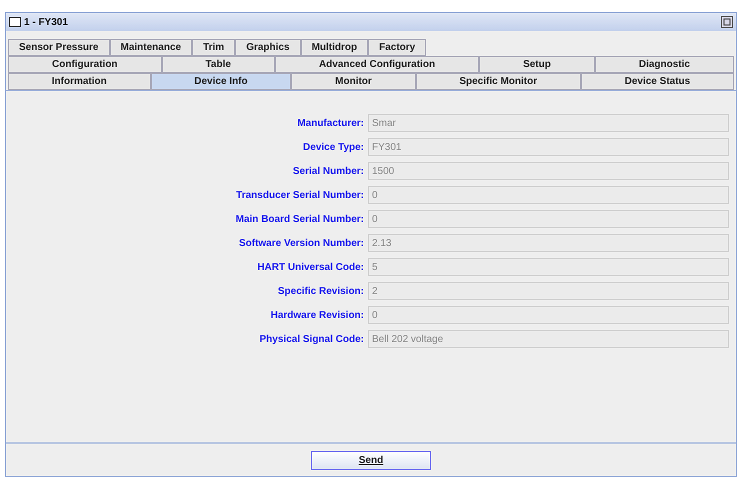 Image resolution: width=737 pixels, height=477 pixels. Describe the element at coordinates (218, 64) in the screenshot. I see `tab: Table` at that location.